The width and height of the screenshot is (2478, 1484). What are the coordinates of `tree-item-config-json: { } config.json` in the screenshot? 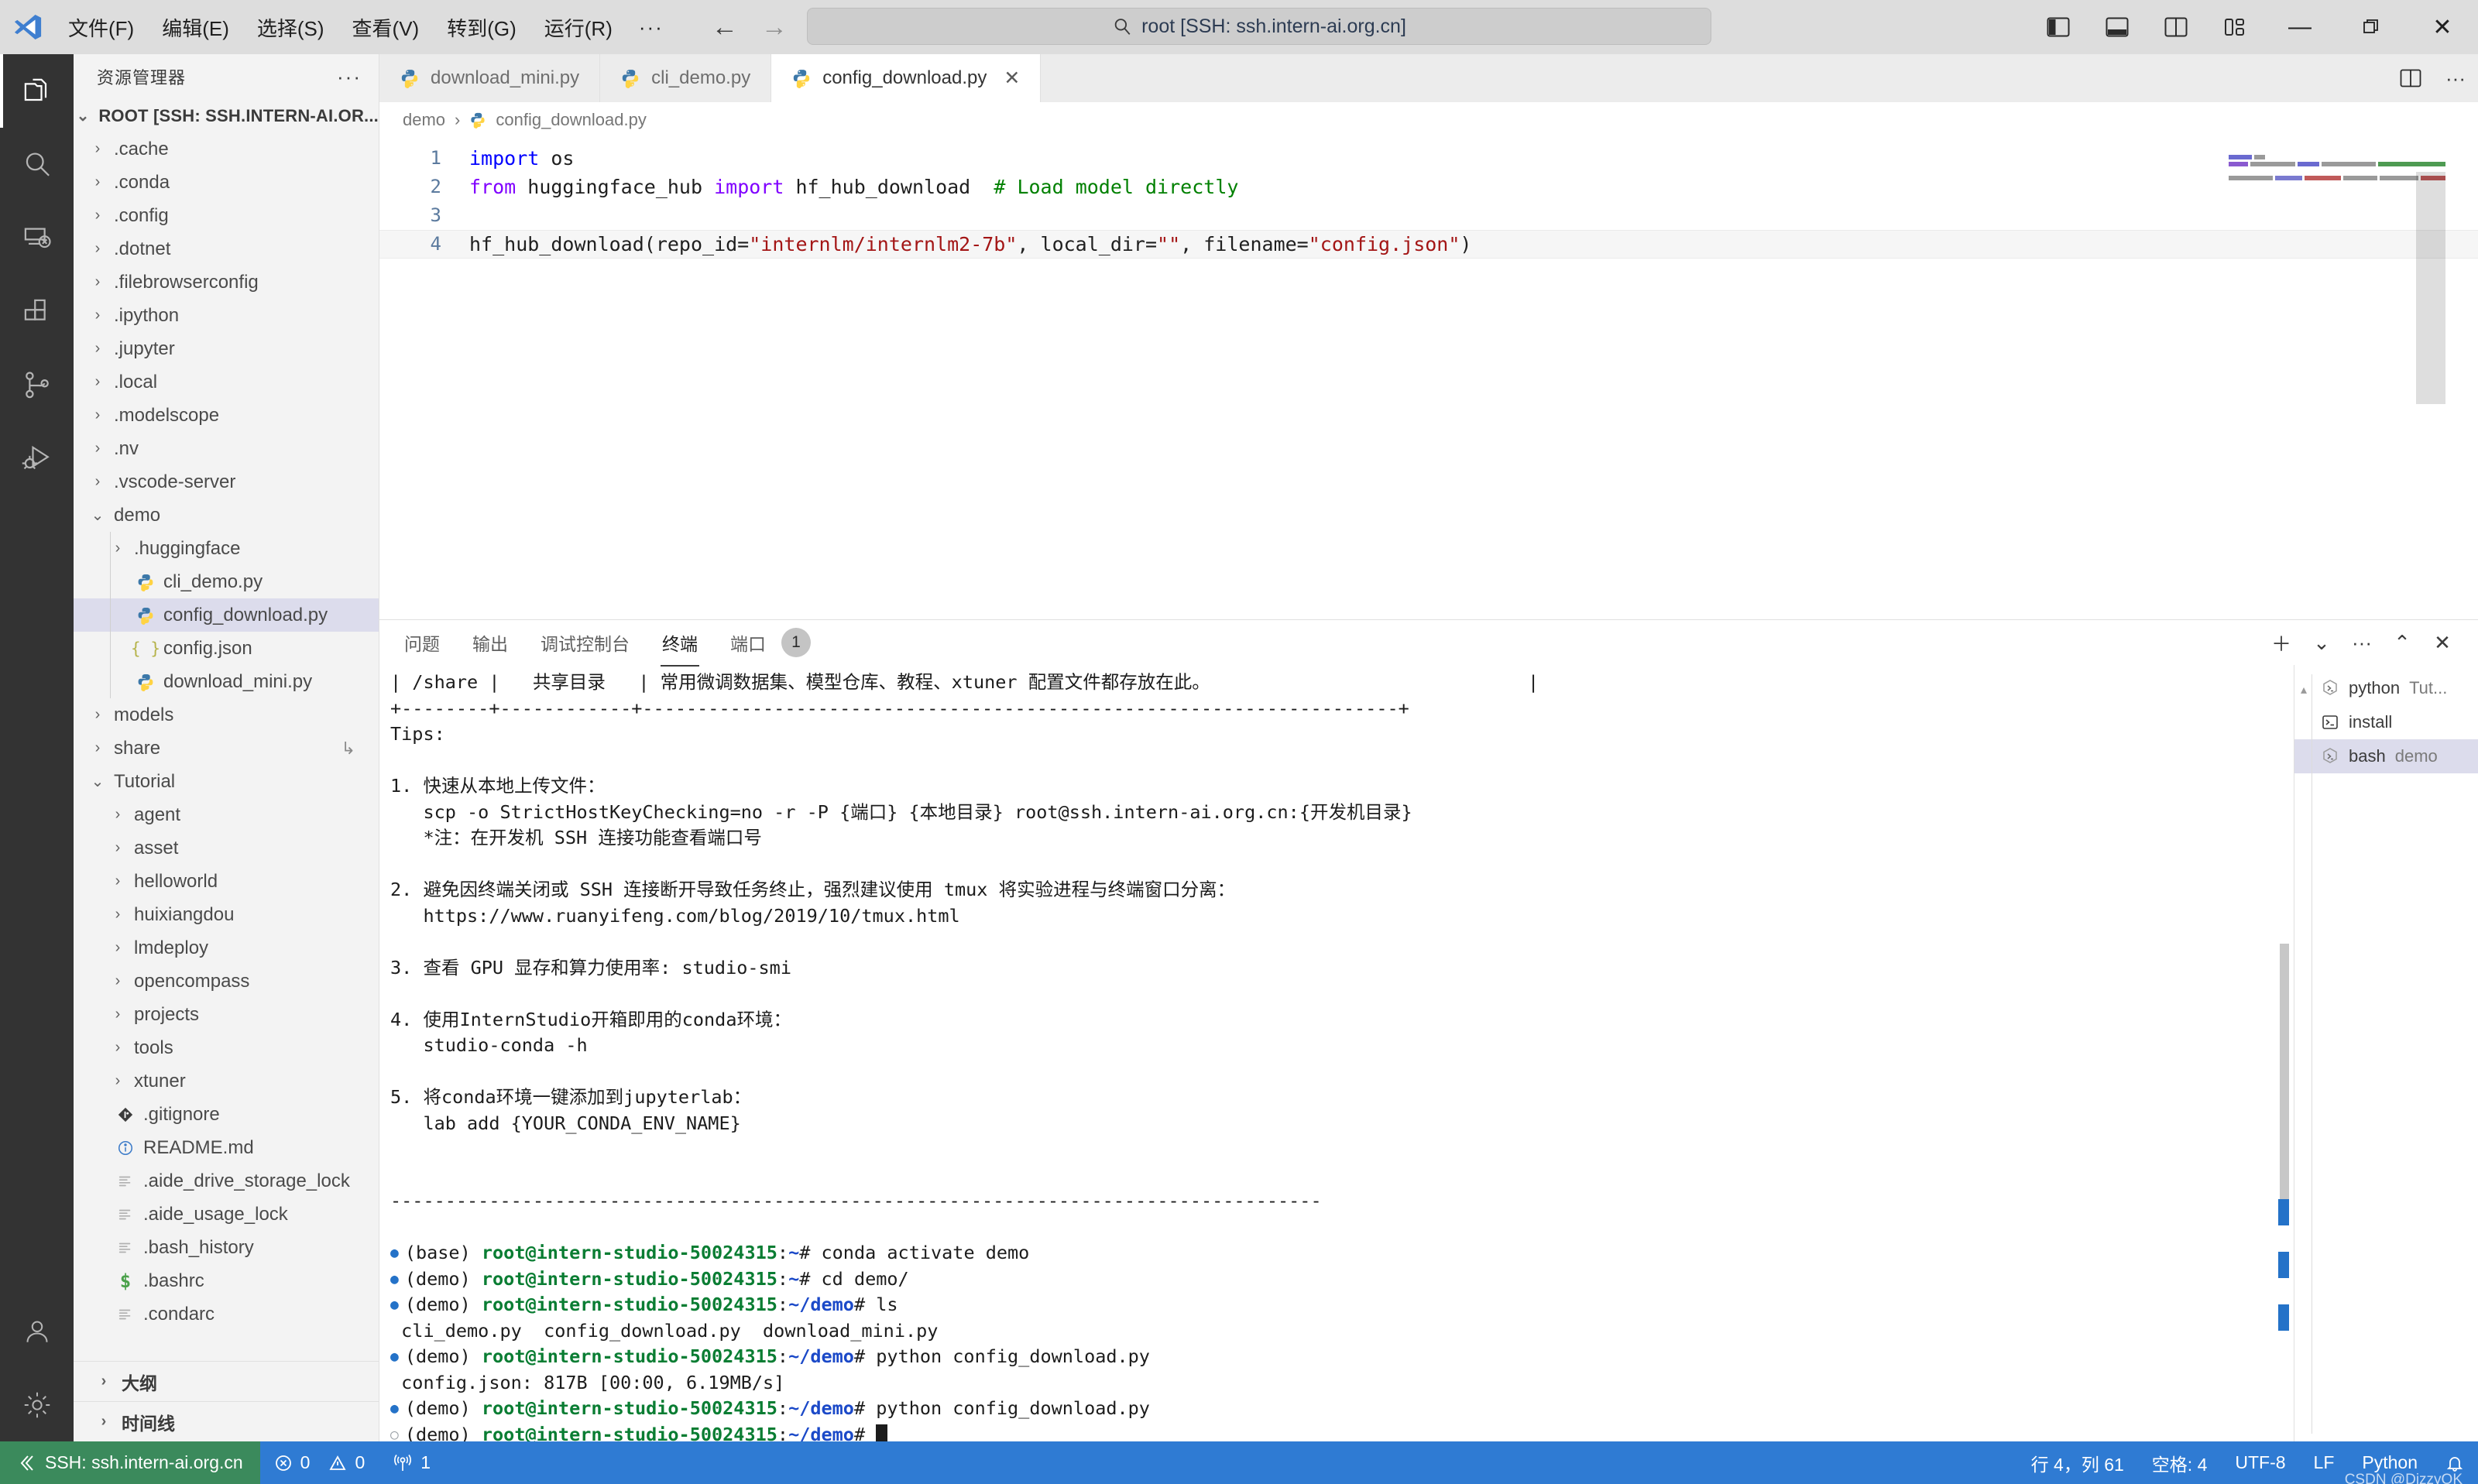 It's located at (226, 649).